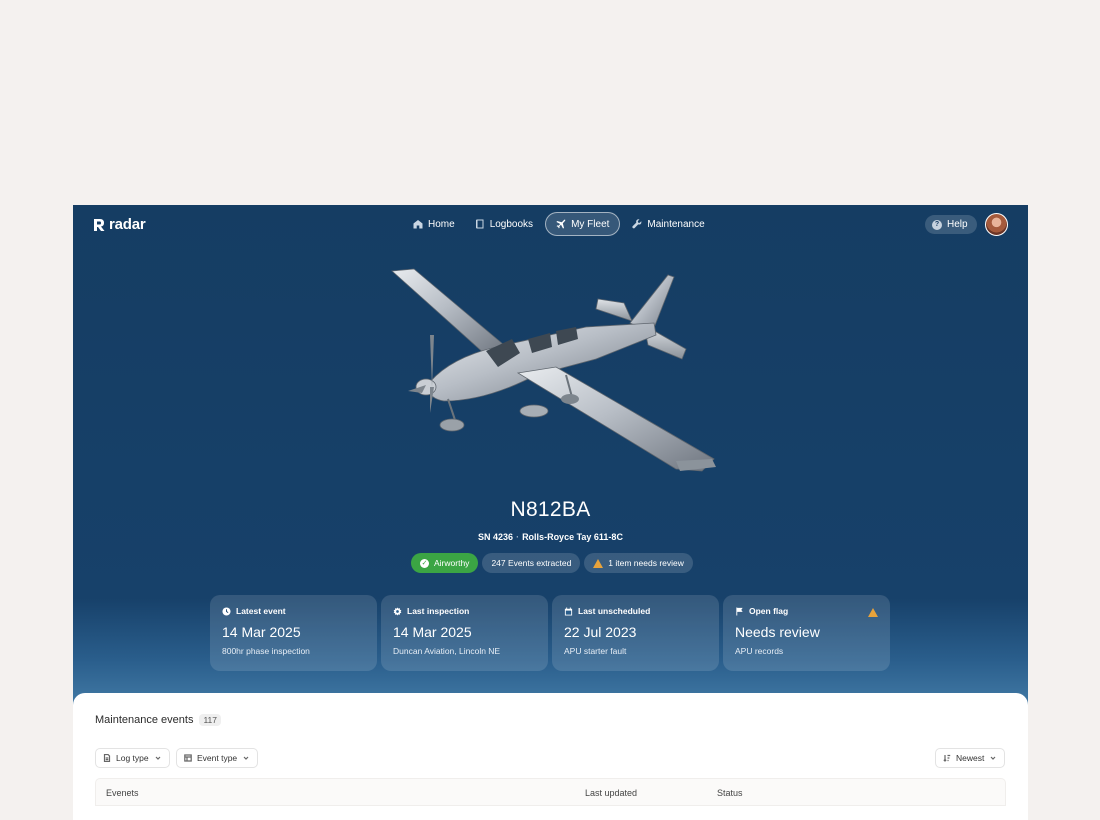 This screenshot has height=820, width=1100. Describe the element at coordinates (996, 224) in the screenshot. I see `user-avatar` at that location.